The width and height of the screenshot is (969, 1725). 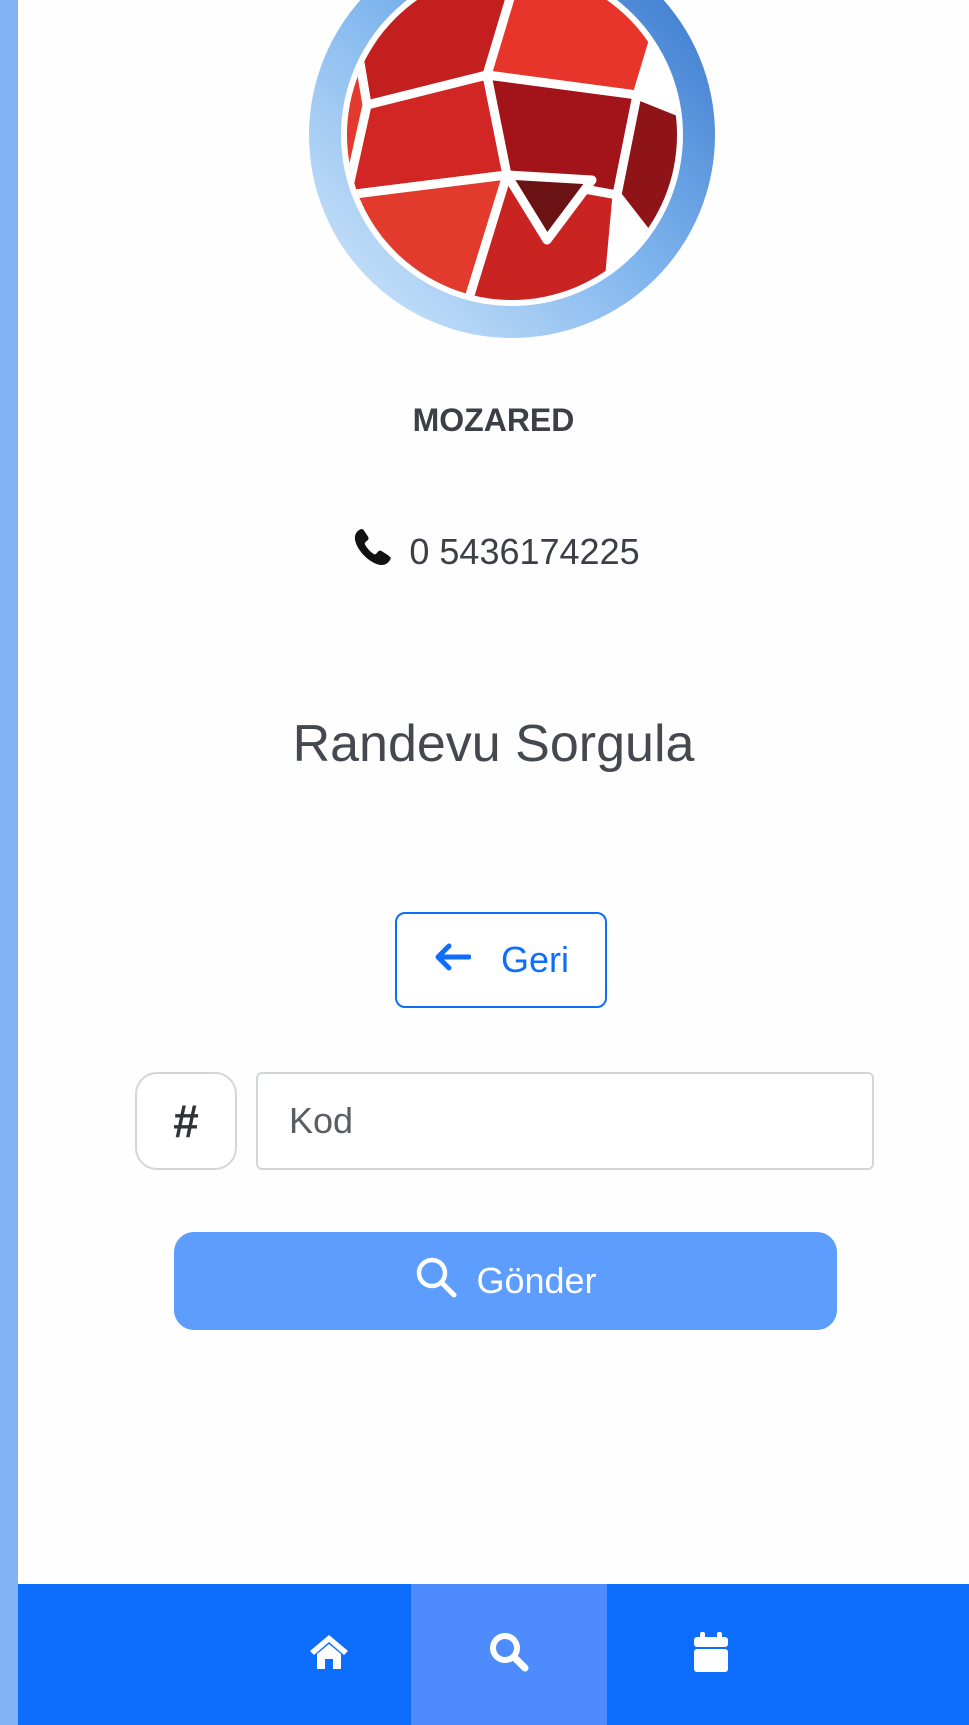 I want to click on arrow-left-icon, so click(x=452, y=960).